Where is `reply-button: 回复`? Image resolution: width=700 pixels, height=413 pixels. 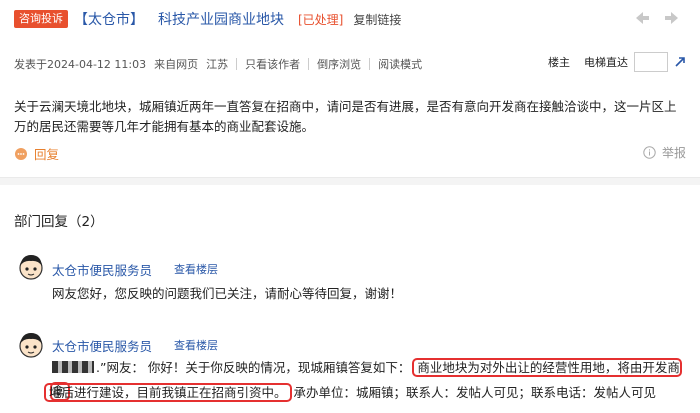 reply-button: 回复 is located at coordinates (36, 153).